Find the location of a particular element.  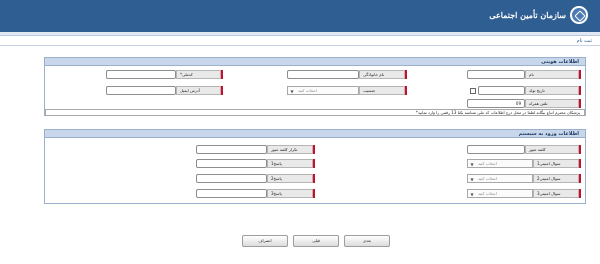

birth-date-input is located at coordinates (501, 90).